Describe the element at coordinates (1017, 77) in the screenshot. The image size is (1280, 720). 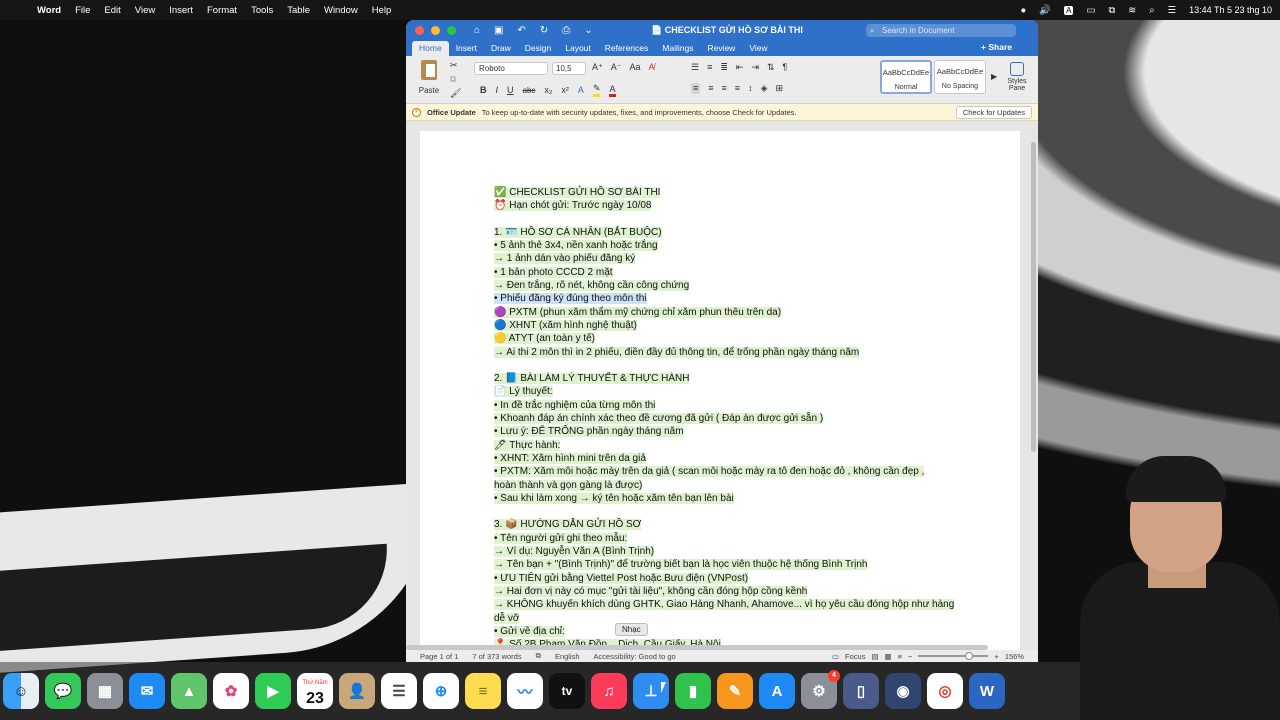
I see `styles-pane-button: Styles Pane` at that location.